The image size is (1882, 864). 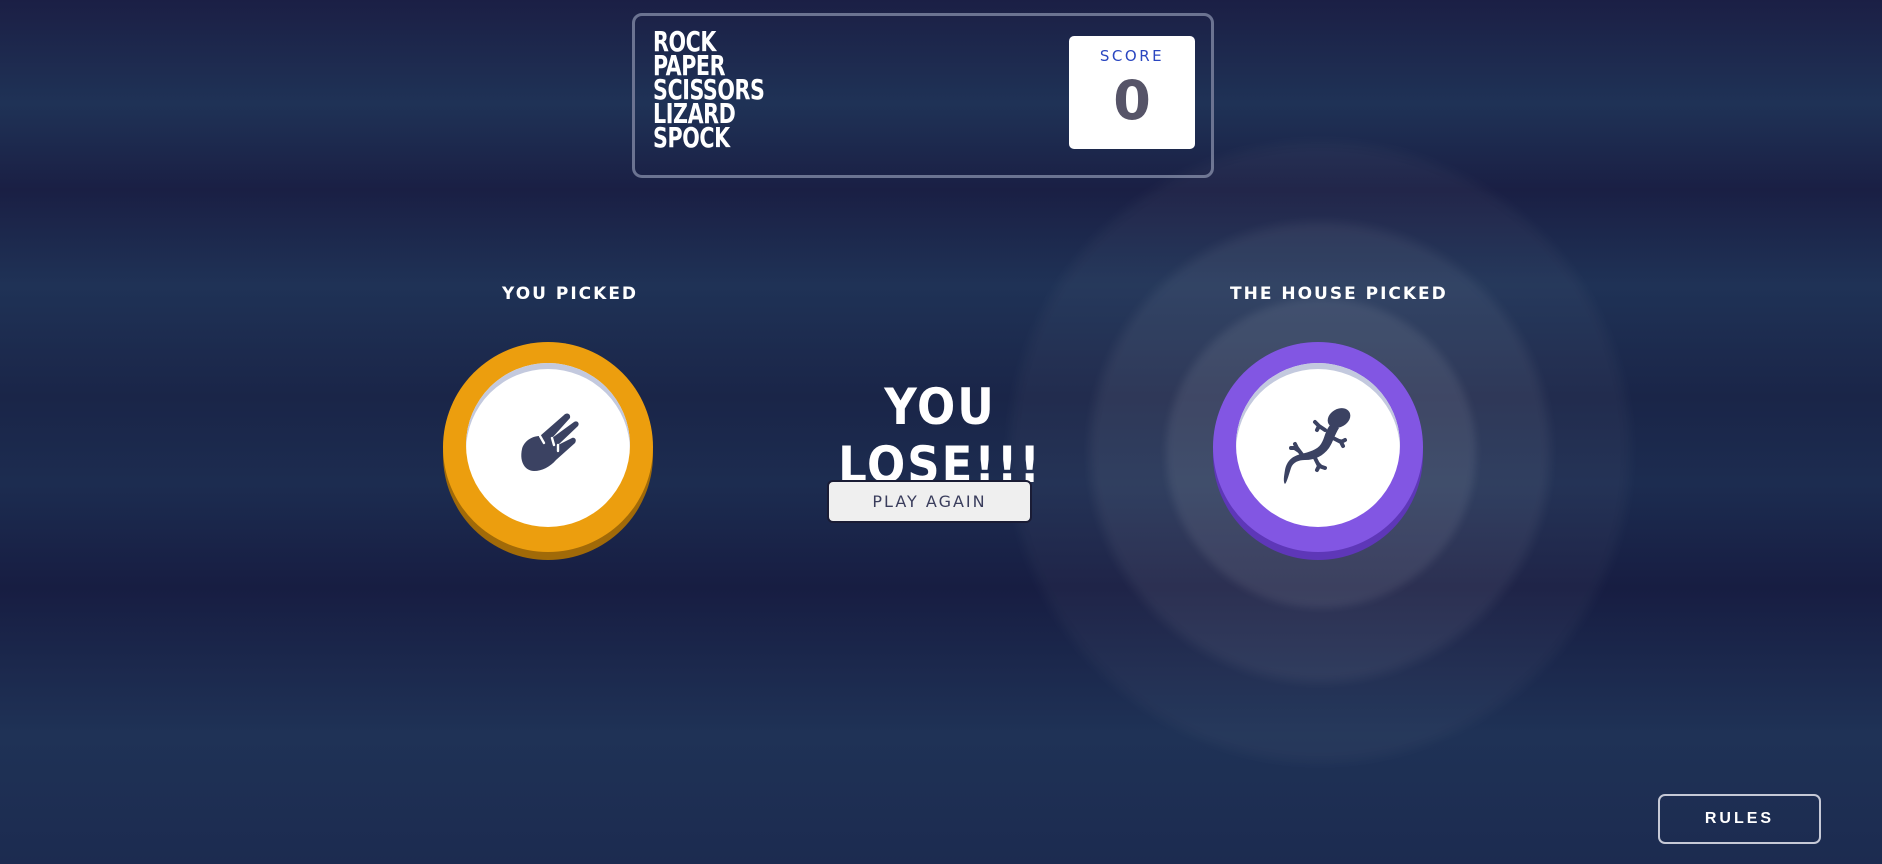 I want to click on result-text: YOU LOSE!!!, so click(x=940, y=436).